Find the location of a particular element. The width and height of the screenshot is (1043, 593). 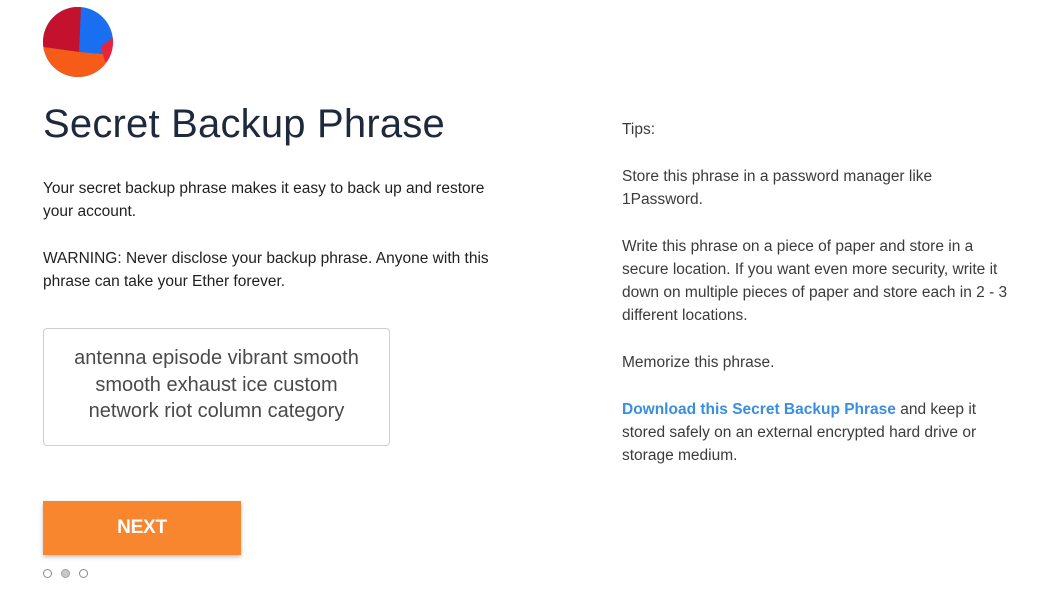

pagination-dot-active is located at coordinates (65, 573).